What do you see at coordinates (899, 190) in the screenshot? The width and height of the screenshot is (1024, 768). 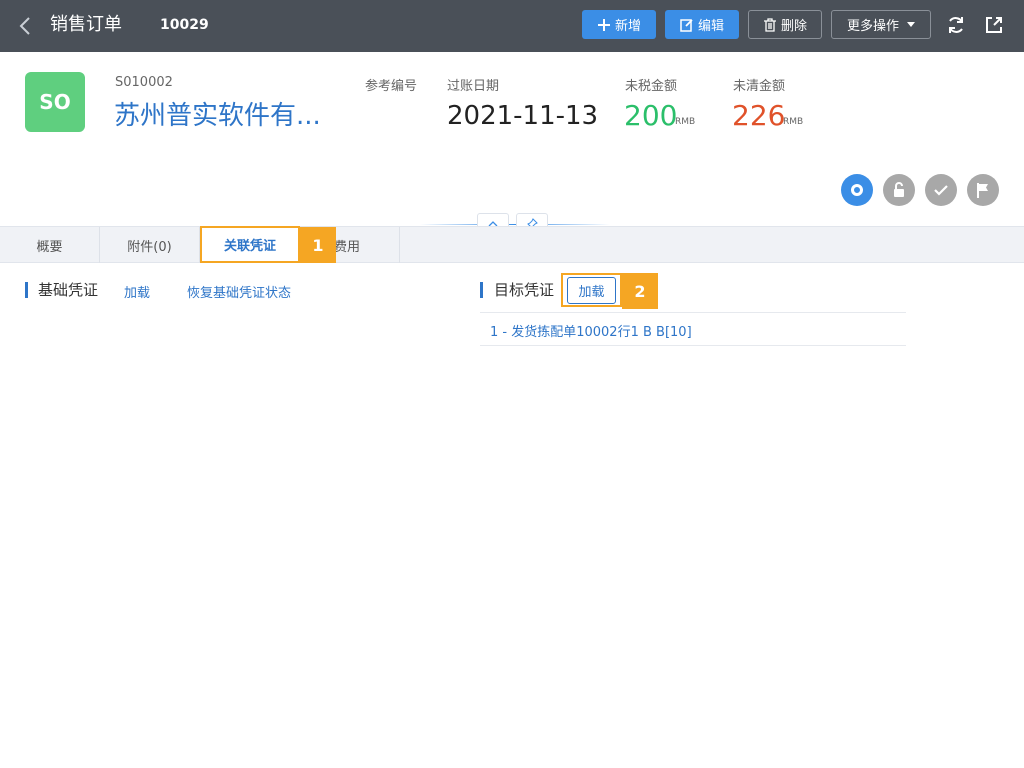 I see `lock-icon` at bounding box center [899, 190].